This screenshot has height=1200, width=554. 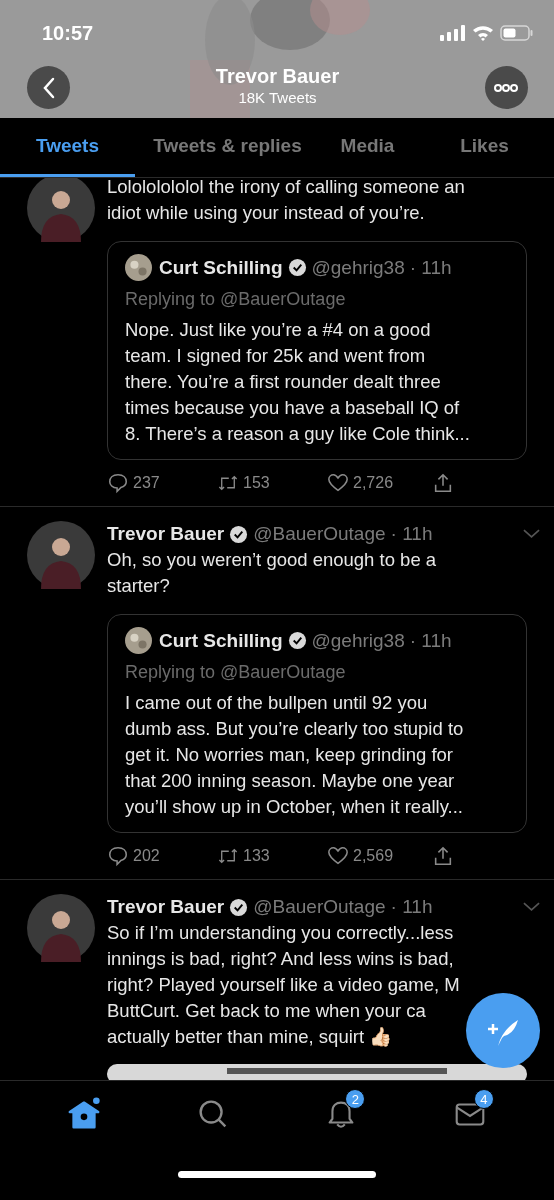 What do you see at coordinates (506, 87) in the screenshot?
I see `more-icon` at bounding box center [506, 87].